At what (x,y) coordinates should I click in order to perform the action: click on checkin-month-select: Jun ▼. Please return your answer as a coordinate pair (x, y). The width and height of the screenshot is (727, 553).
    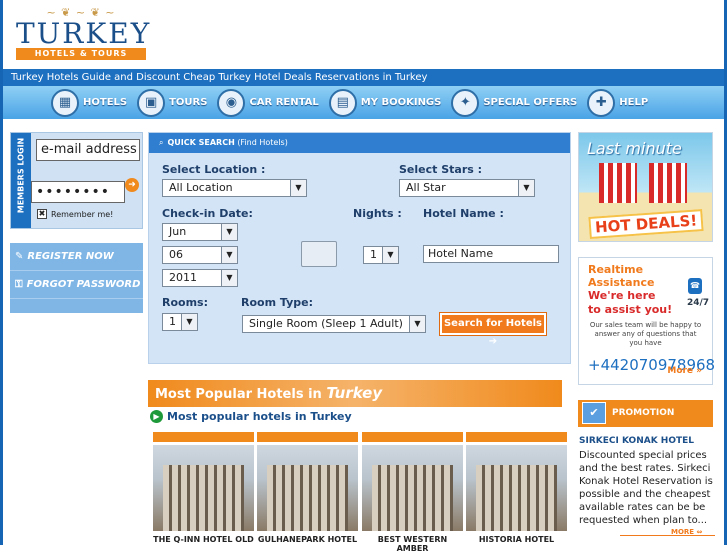
    Looking at the image, I should click on (200, 232).